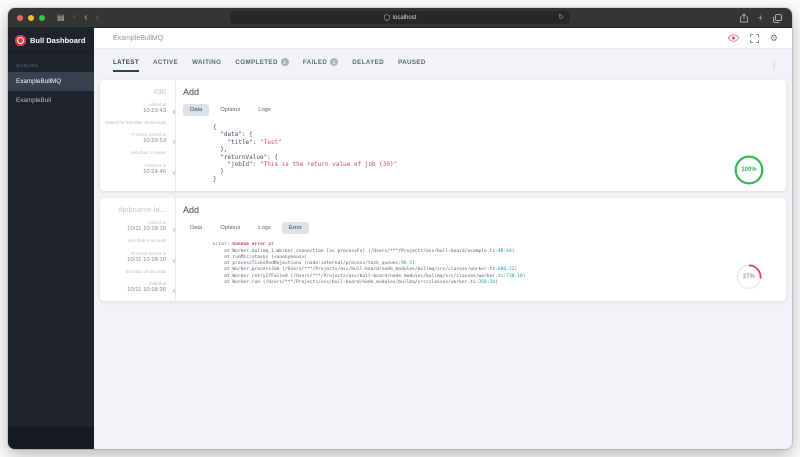  Describe the element at coordinates (233, 135) in the screenshot. I see `code-segment: "data": {` at that location.